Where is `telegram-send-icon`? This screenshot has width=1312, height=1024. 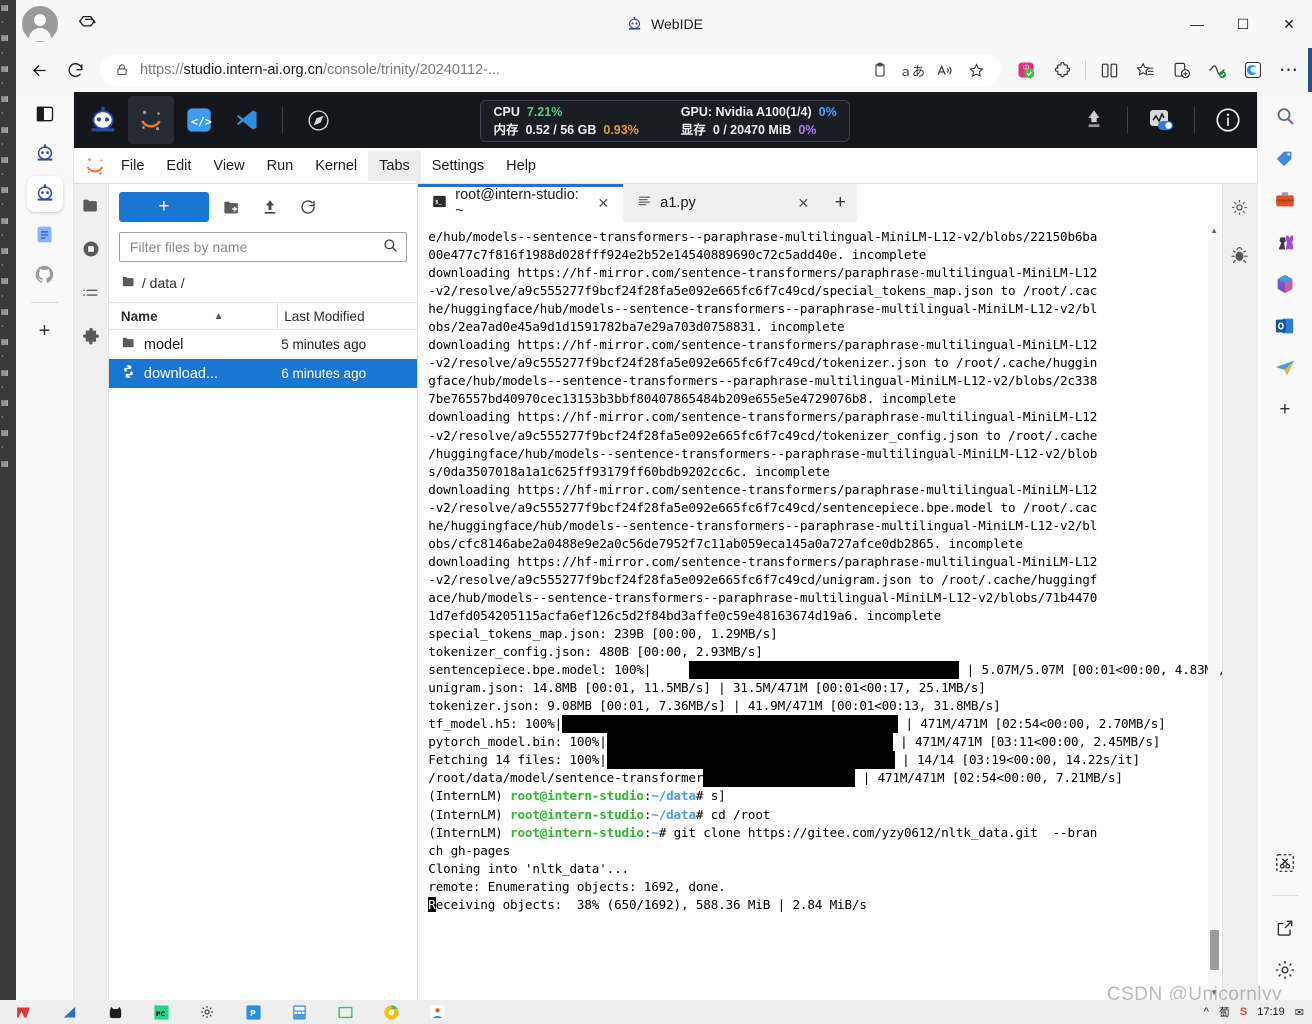 telegram-send-icon is located at coordinates (1285, 368).